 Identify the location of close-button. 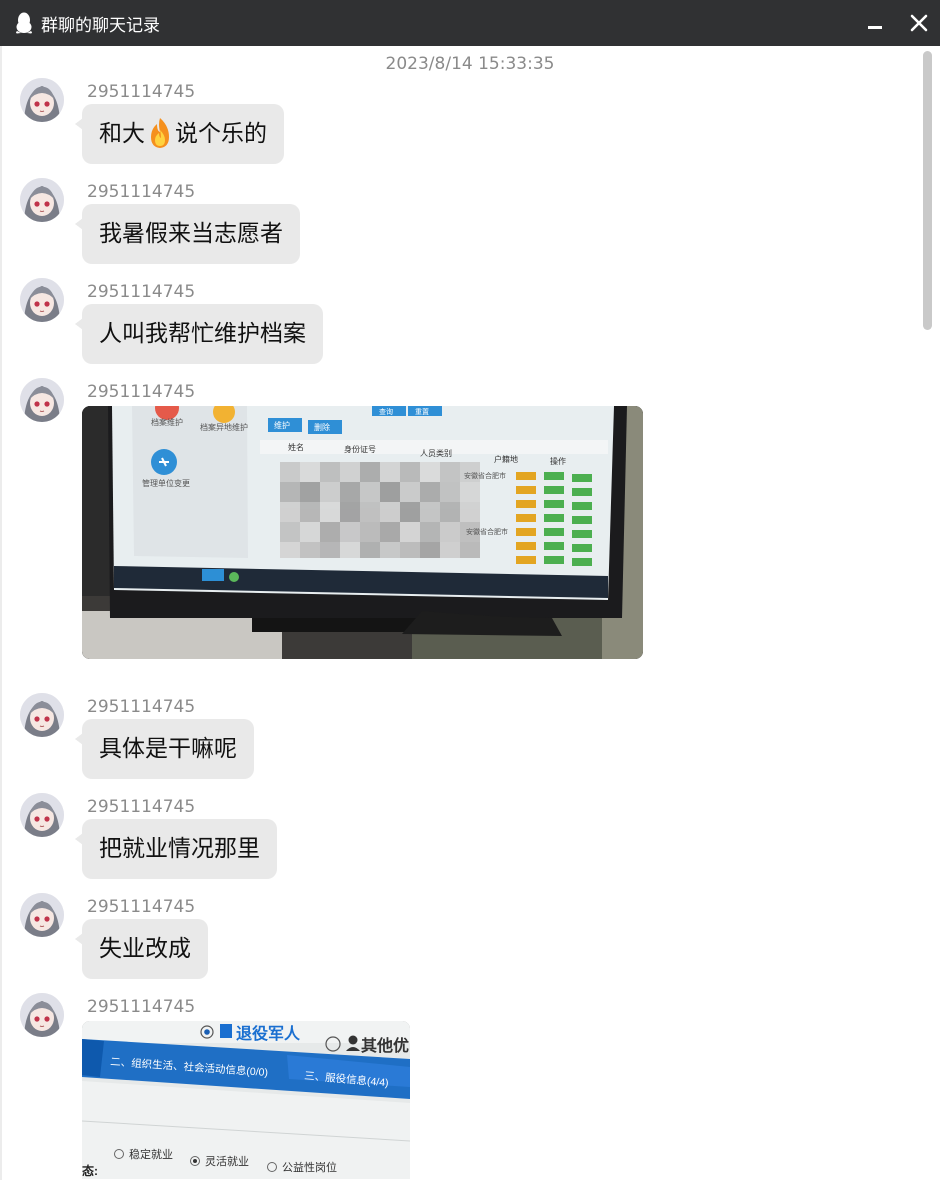
(919, 23).